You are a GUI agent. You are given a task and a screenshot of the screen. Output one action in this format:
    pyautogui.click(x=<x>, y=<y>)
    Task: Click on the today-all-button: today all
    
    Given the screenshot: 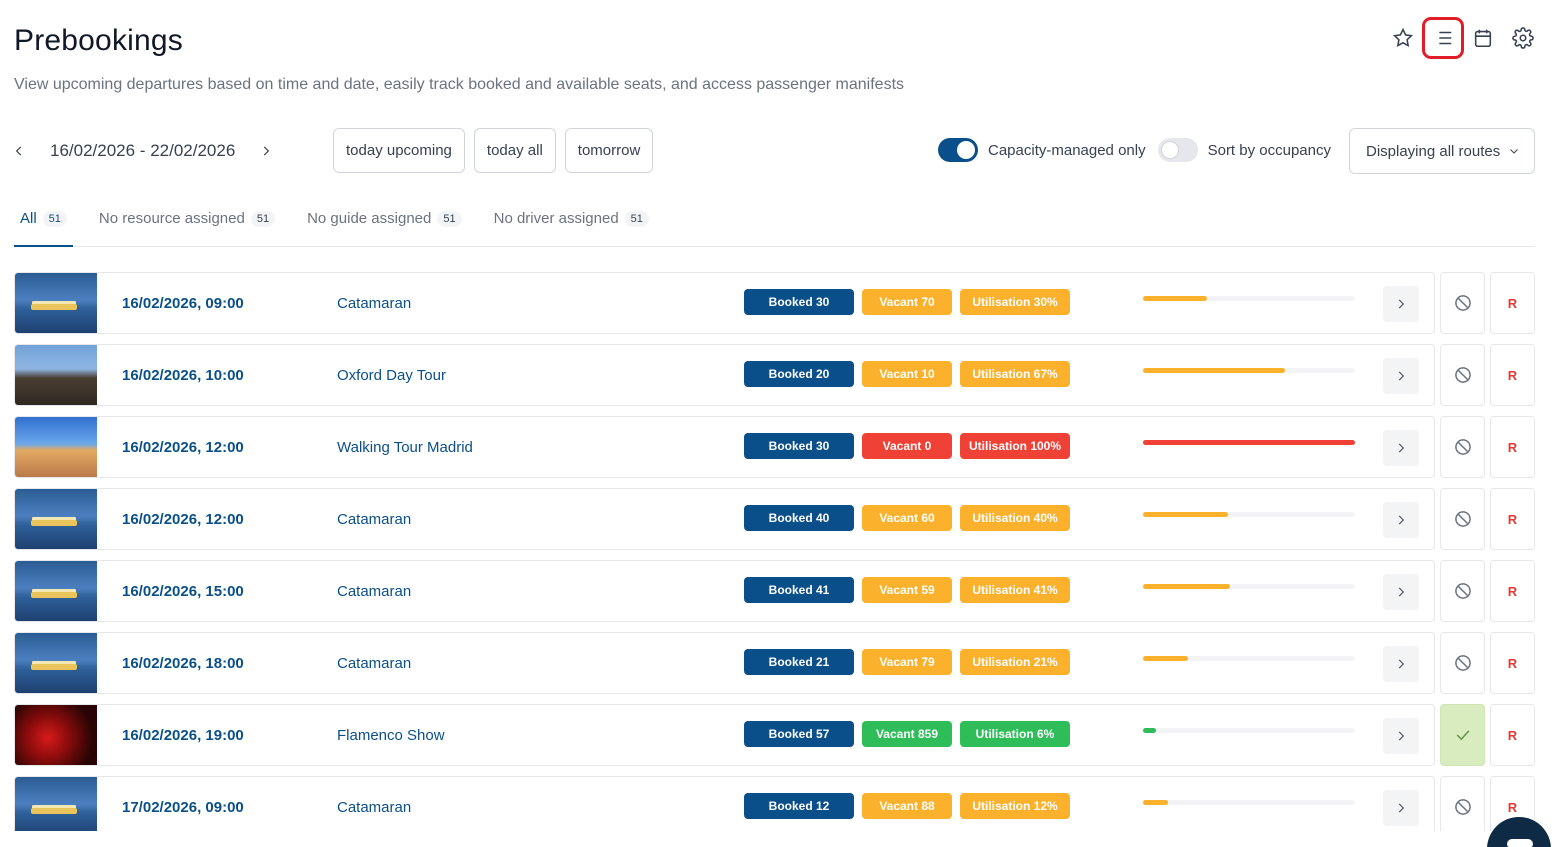 What is the action you would take?
    pyautogui.click(x=514, y=150)
    